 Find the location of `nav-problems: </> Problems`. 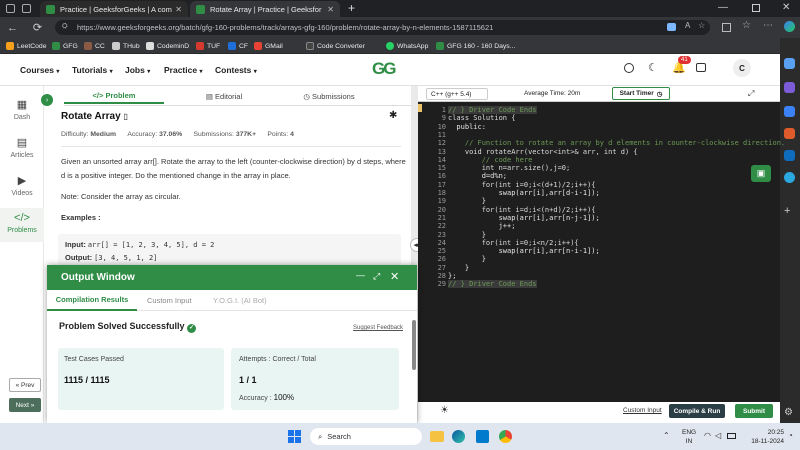

nav-problems: </> Problems is located at coordinates (22, 225).